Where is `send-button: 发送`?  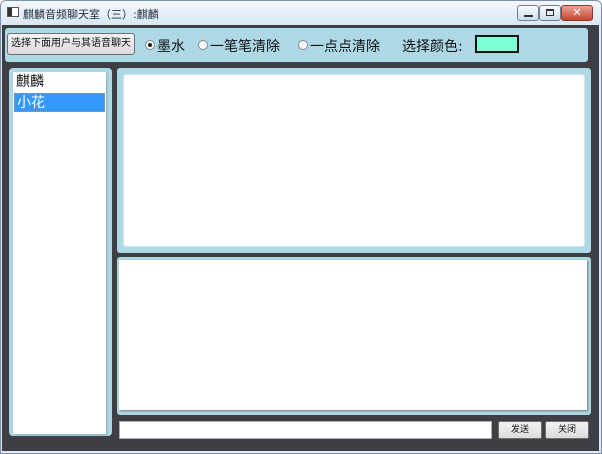 send-button: 发送 is located at coordinates (520, 430).